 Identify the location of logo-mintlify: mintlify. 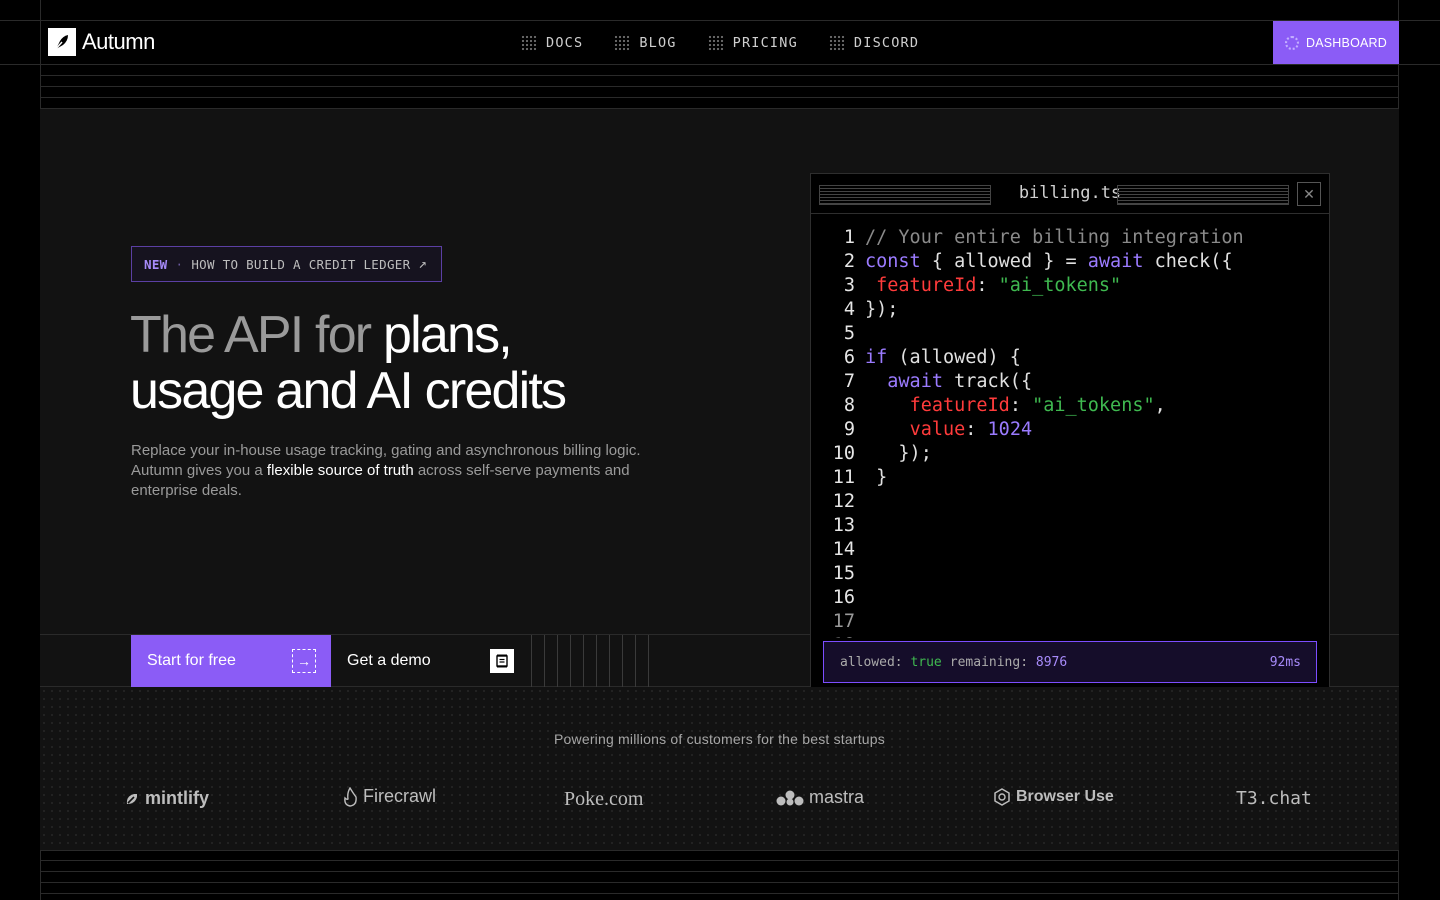
(166, 798).